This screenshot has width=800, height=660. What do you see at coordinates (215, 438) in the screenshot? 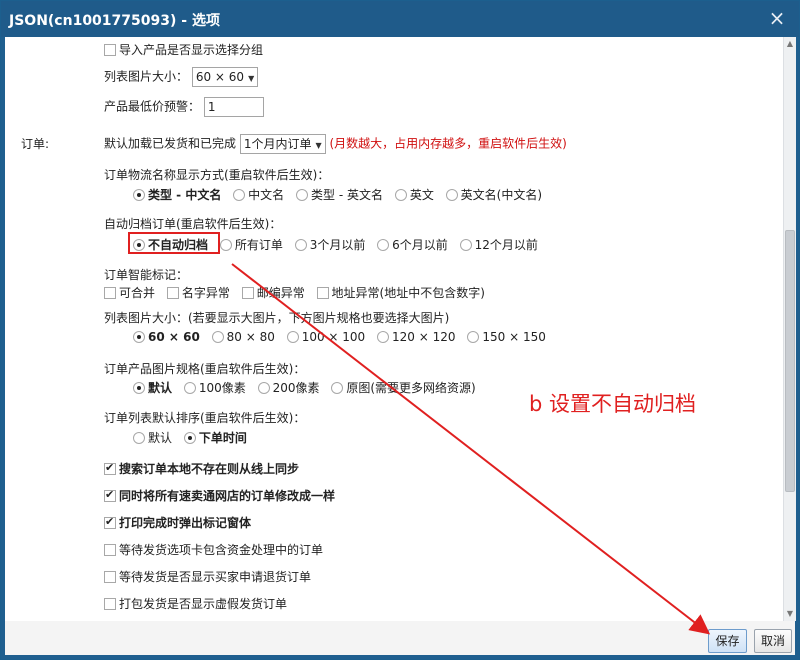
I see `sort-option-order-time: 下单时间` at bounding box center [215, 438].